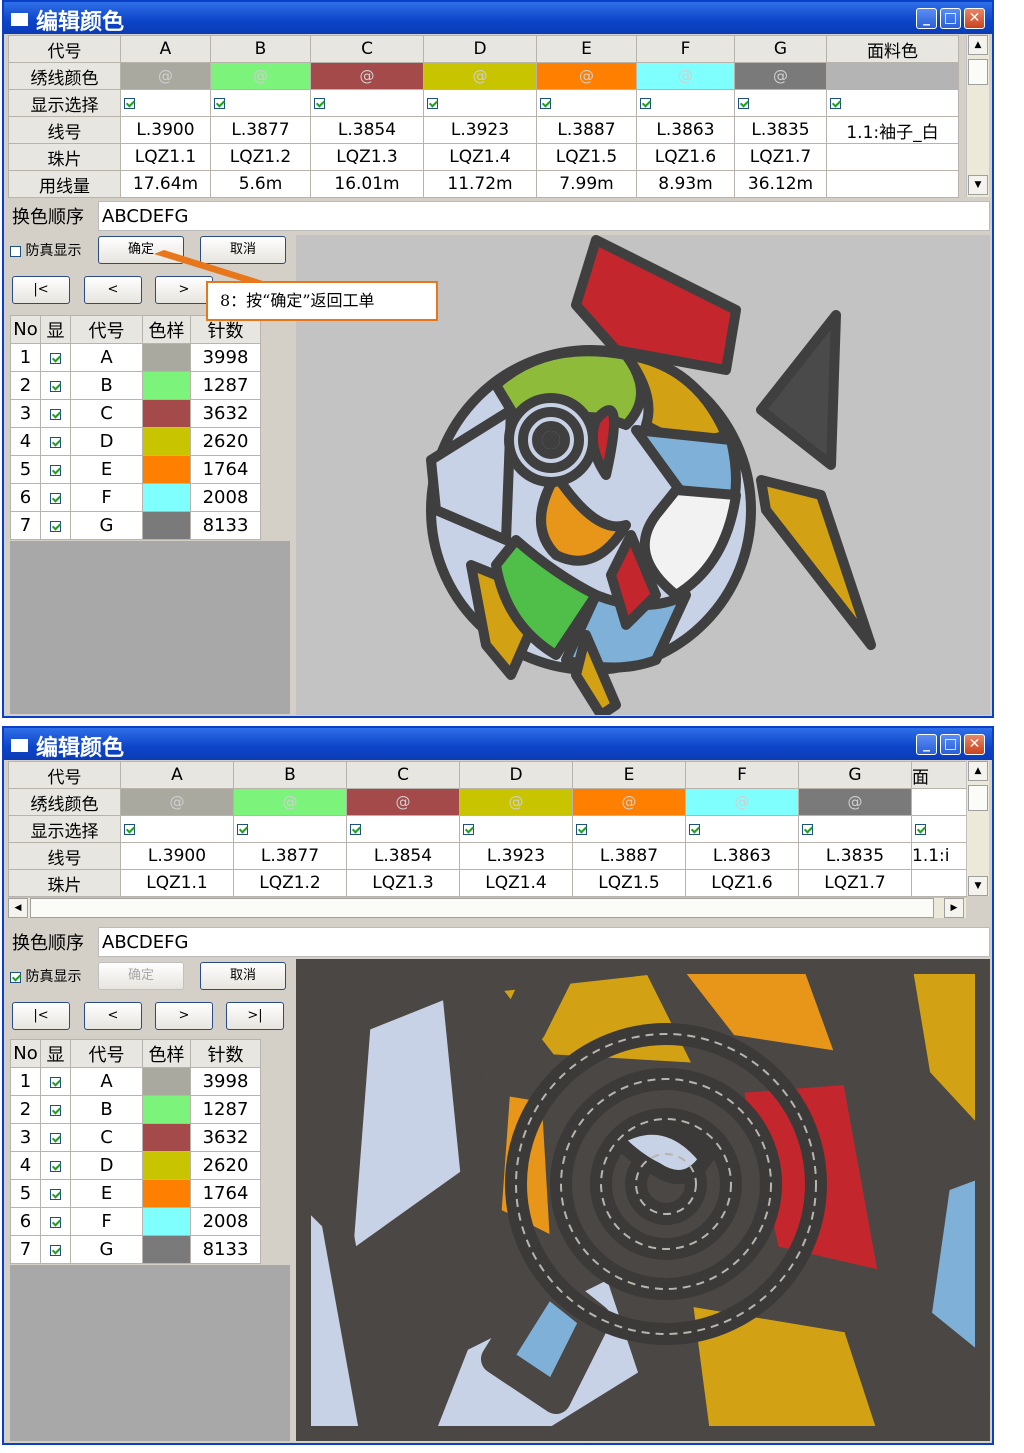  I want to click on thread-number-cell: L.3877, so click(260, 130).